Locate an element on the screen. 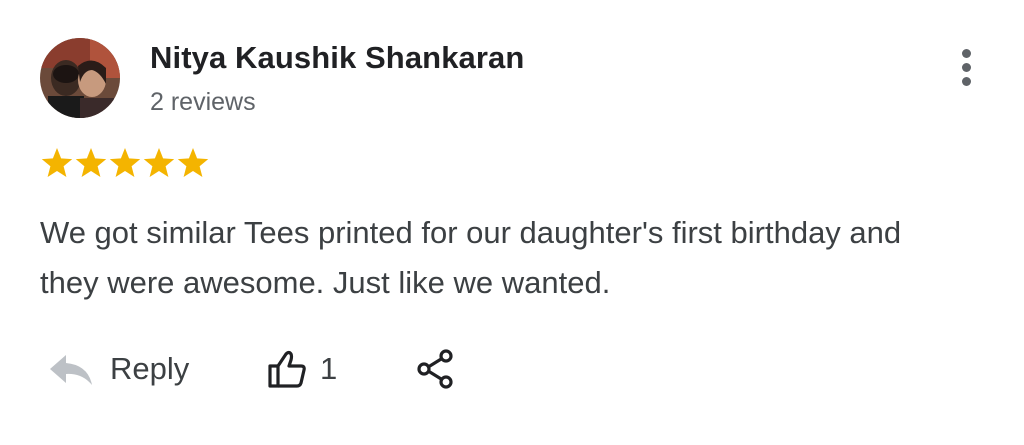 The image size is (1024, 445). more-vert-icon is located at coordinates (966, 53).